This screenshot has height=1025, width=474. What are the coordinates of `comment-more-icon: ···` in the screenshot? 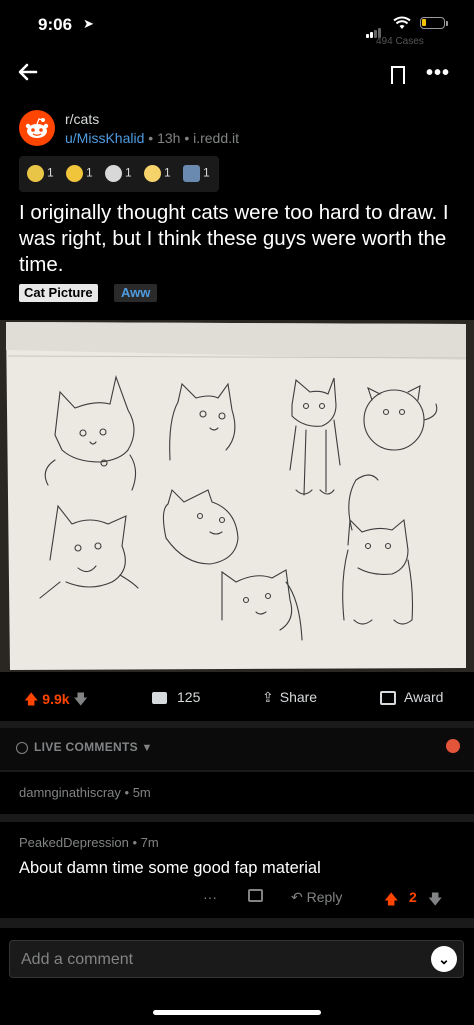 It's located at (210, 897).